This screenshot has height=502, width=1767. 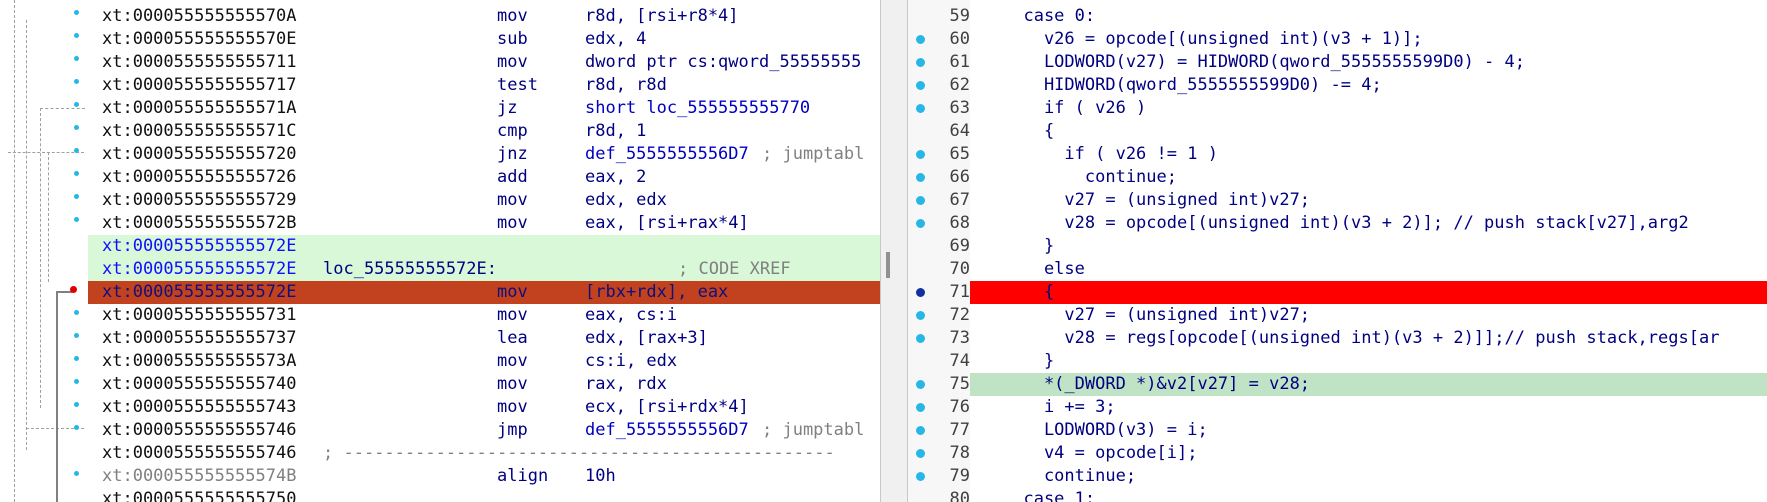 What do you see at coordinates (1337, 476) in the screenshot?
I see `pseudocode-line: 79 continue;` at bounding box center [1337, 476].